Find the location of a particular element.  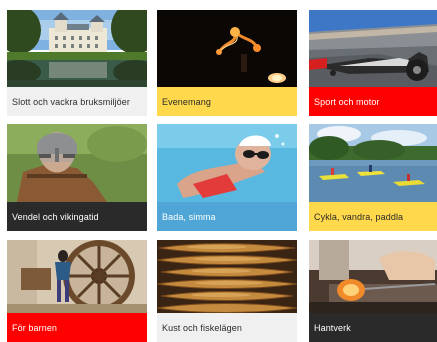

category-tile-vendel: Vendel och vikingatid is located at coordinates (77, 177).